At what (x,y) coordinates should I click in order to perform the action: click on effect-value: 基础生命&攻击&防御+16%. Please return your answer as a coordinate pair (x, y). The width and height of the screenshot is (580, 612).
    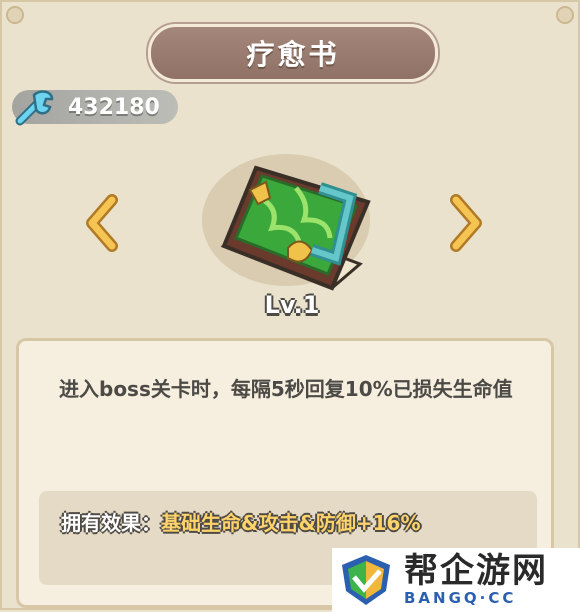
    Looking at the image, I should click on (291, 523).